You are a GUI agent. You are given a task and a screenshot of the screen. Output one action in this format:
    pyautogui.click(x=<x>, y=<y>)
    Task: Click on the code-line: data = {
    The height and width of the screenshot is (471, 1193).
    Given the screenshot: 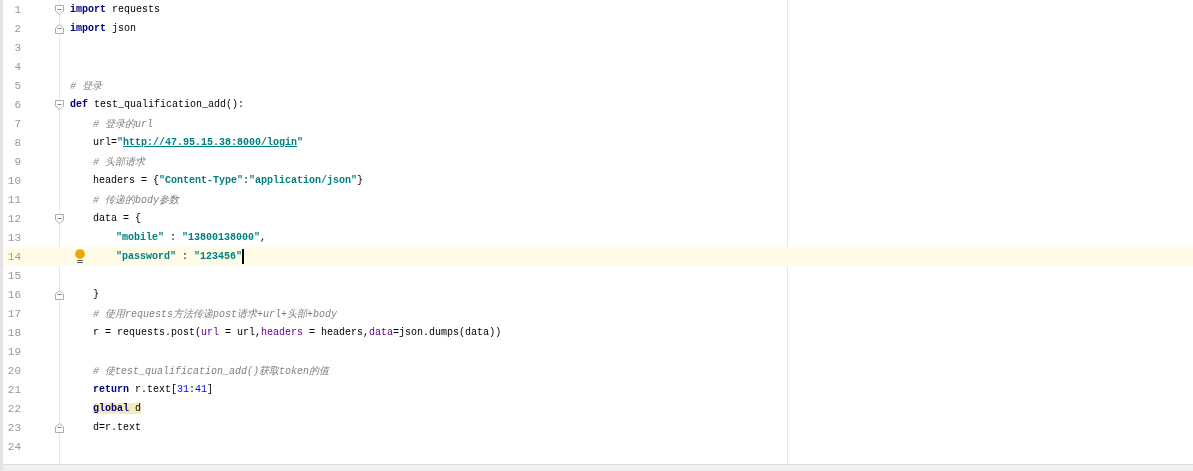 What is the action you would take?
    pyautogui.click(x=117, y=218)
    